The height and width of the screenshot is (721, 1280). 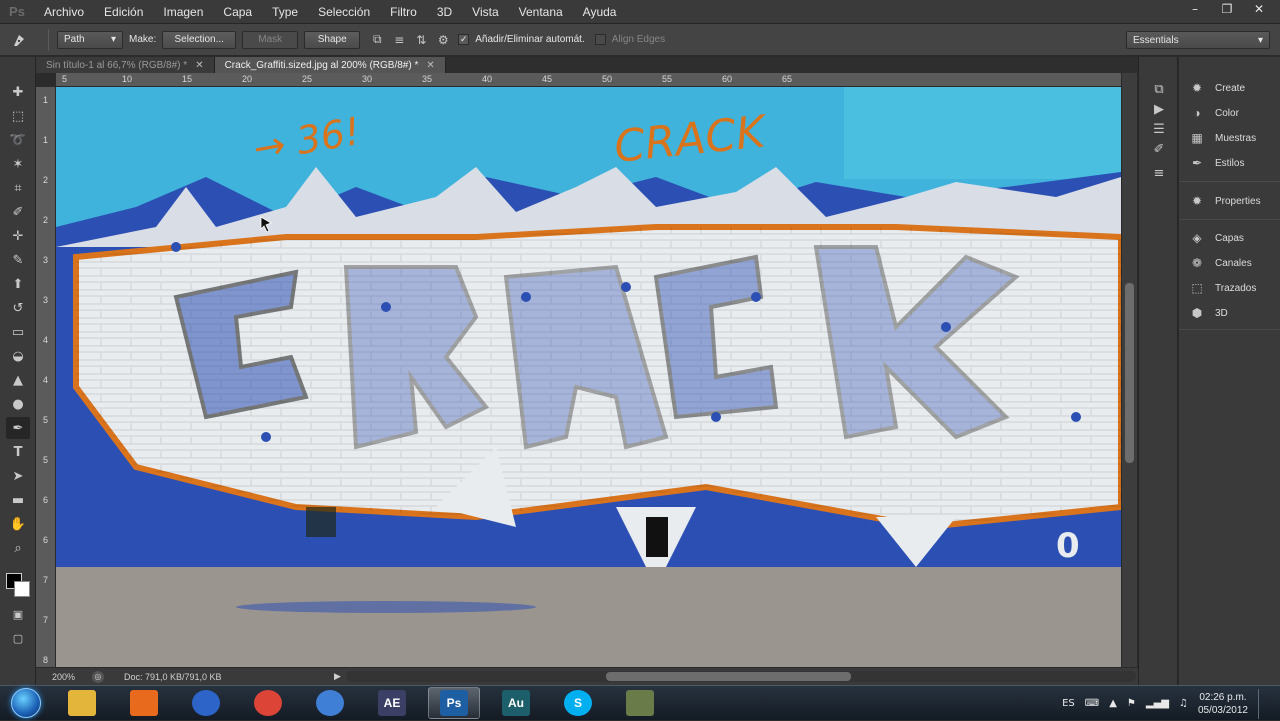 I want to click on background-color-swatch, so click(x=22, y=589).